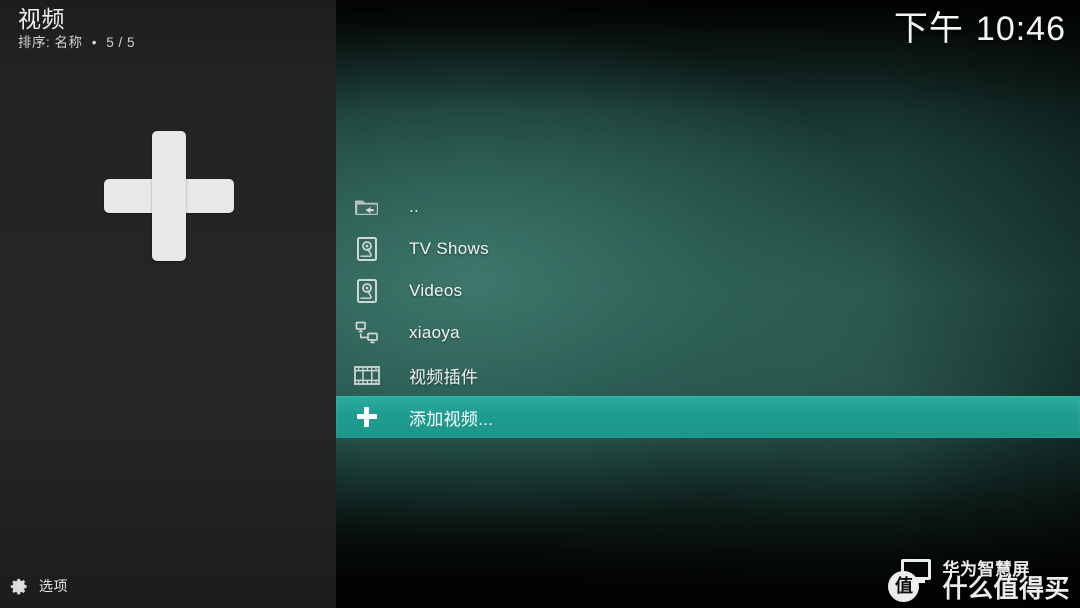 The width and height of the screenshot is (1080, 608). I want to click on list-item-label: 视频插件, so click(444, 377).